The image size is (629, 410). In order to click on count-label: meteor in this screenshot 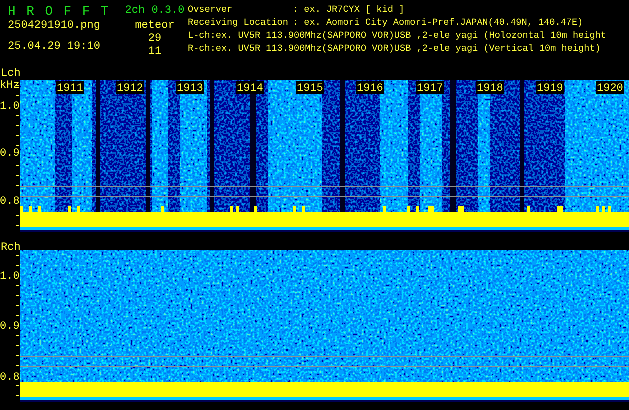, I will do `click(155, 26)`.